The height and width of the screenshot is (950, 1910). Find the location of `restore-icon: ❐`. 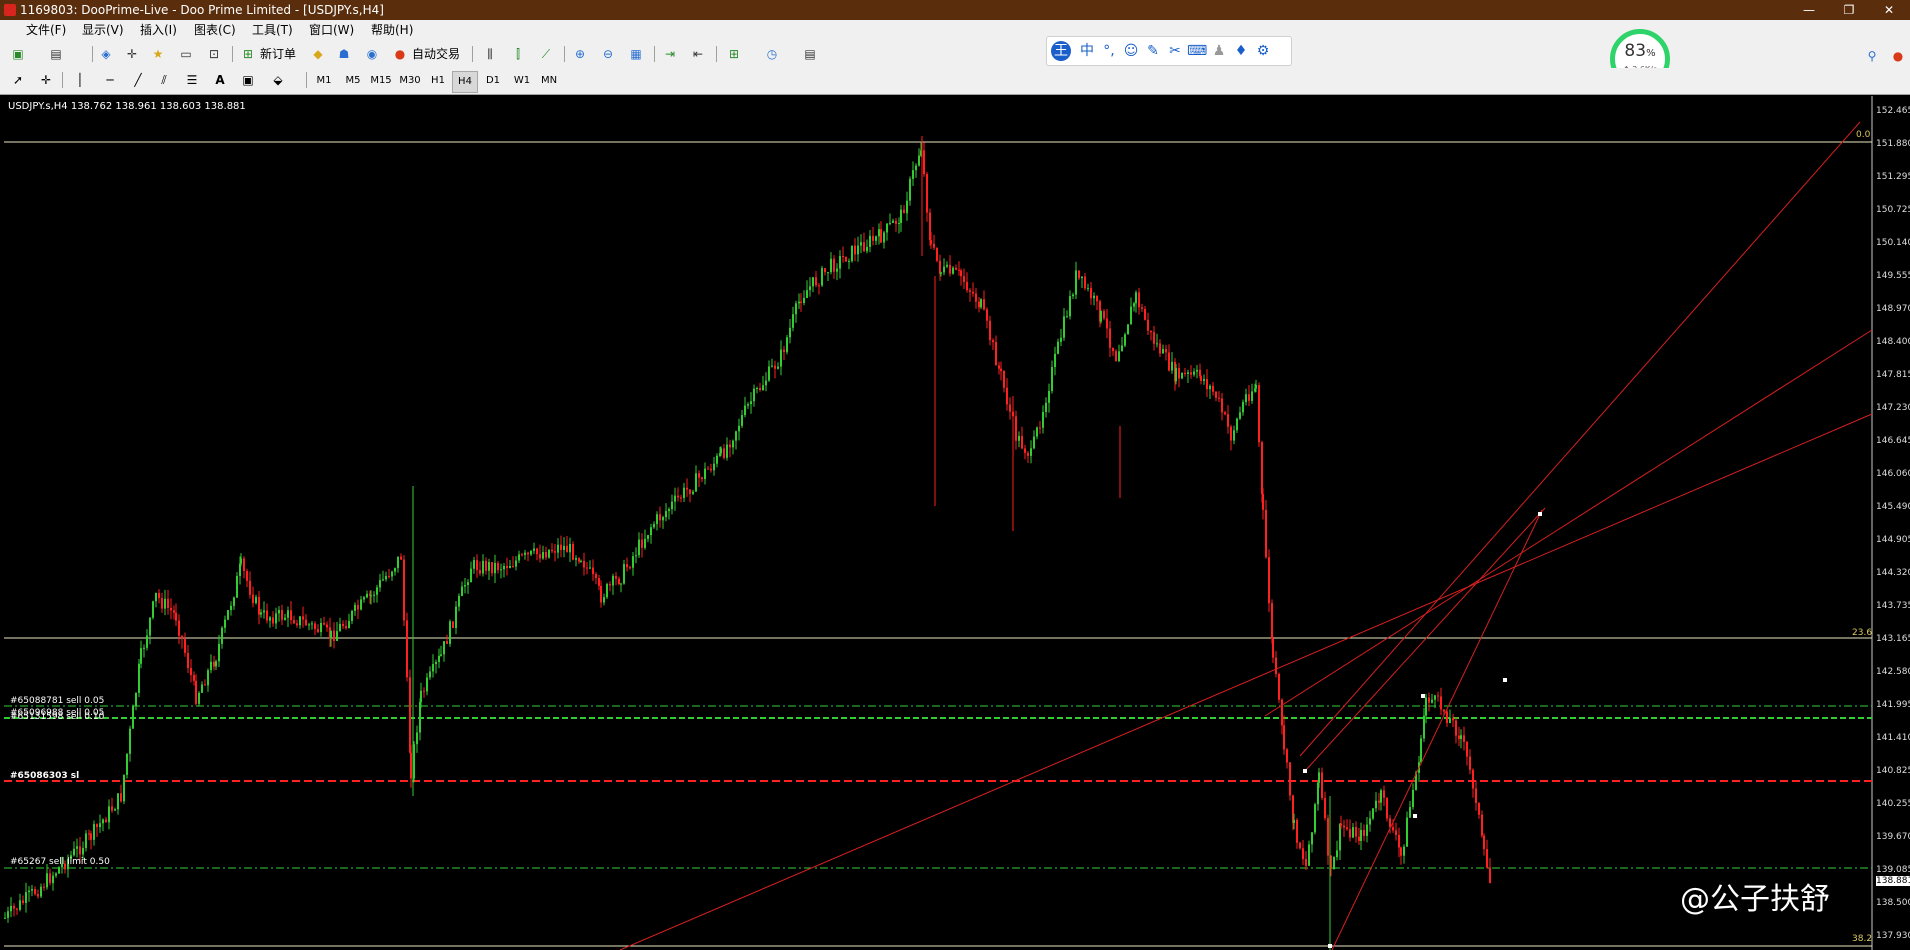

restore-icon: ❐ is located at coordinates (1849, 10).